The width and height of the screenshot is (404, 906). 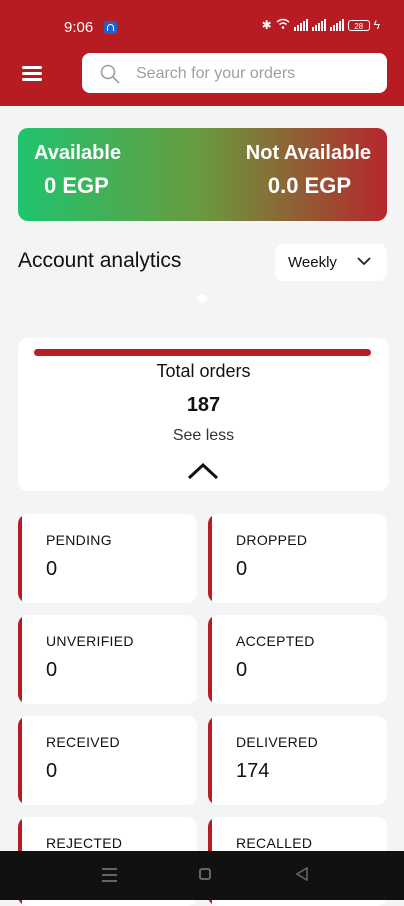 I want to click on stat-card-unverified: UNVERIFIED 0, so click(x=107, y=659).